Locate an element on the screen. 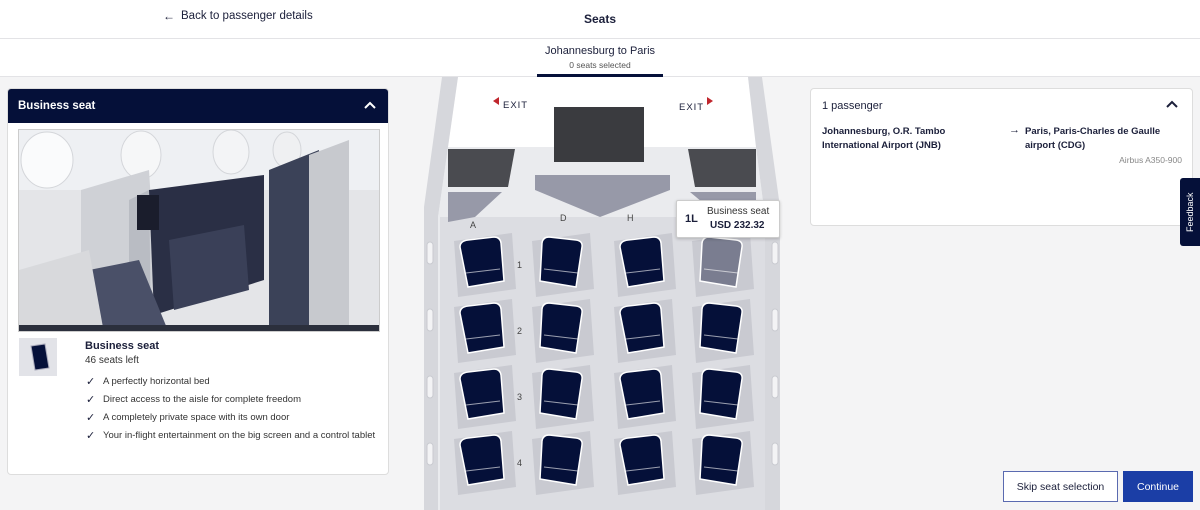 The image size is (1200, 510). arrow-right-icon: → is located at coordinates (1014, 130).